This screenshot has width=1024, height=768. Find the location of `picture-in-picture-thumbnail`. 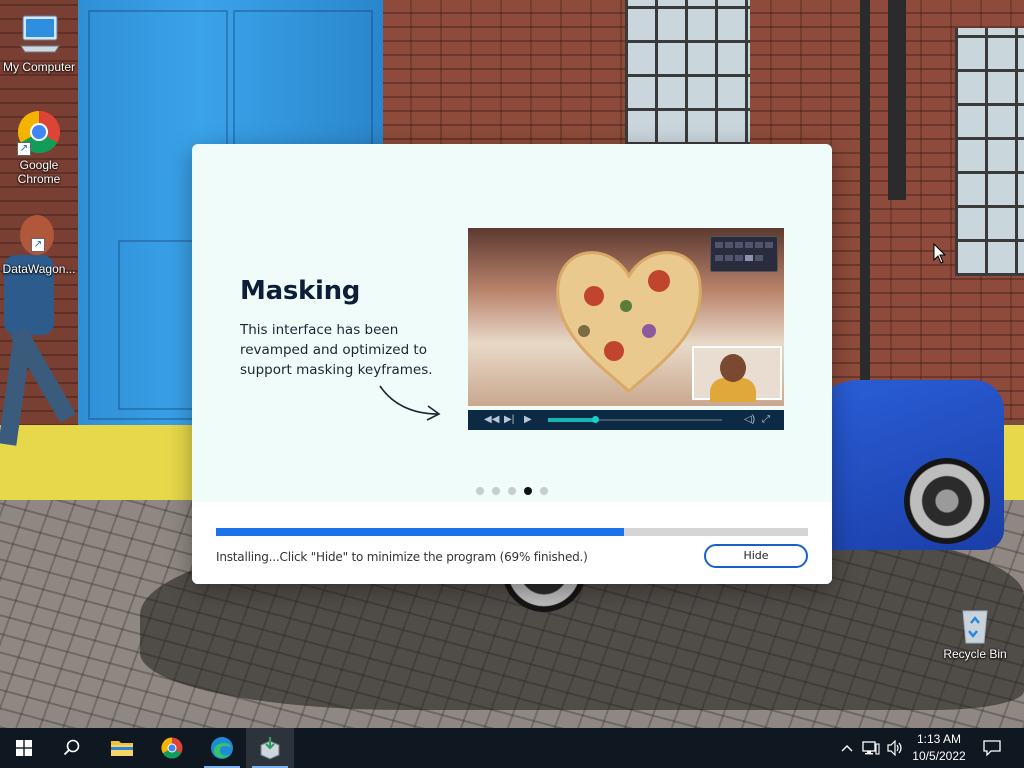

picture-in-picture-thumbnail is located at coordinates (737, 374).